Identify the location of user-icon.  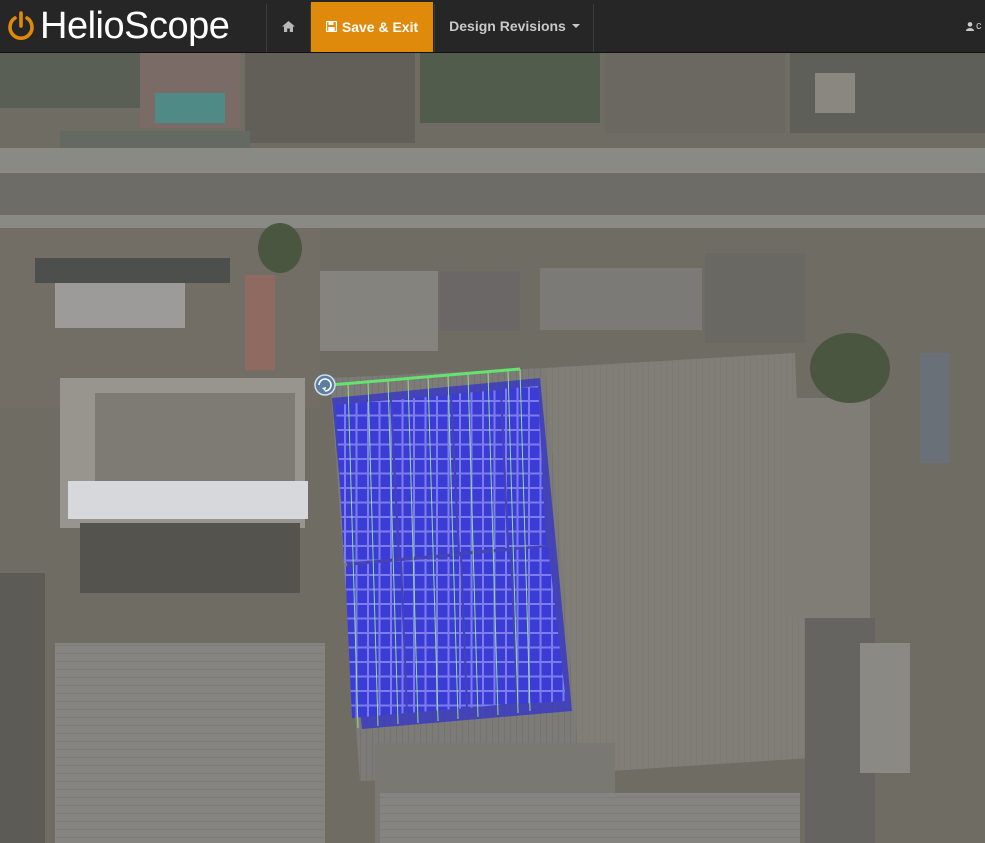
(970, 26).